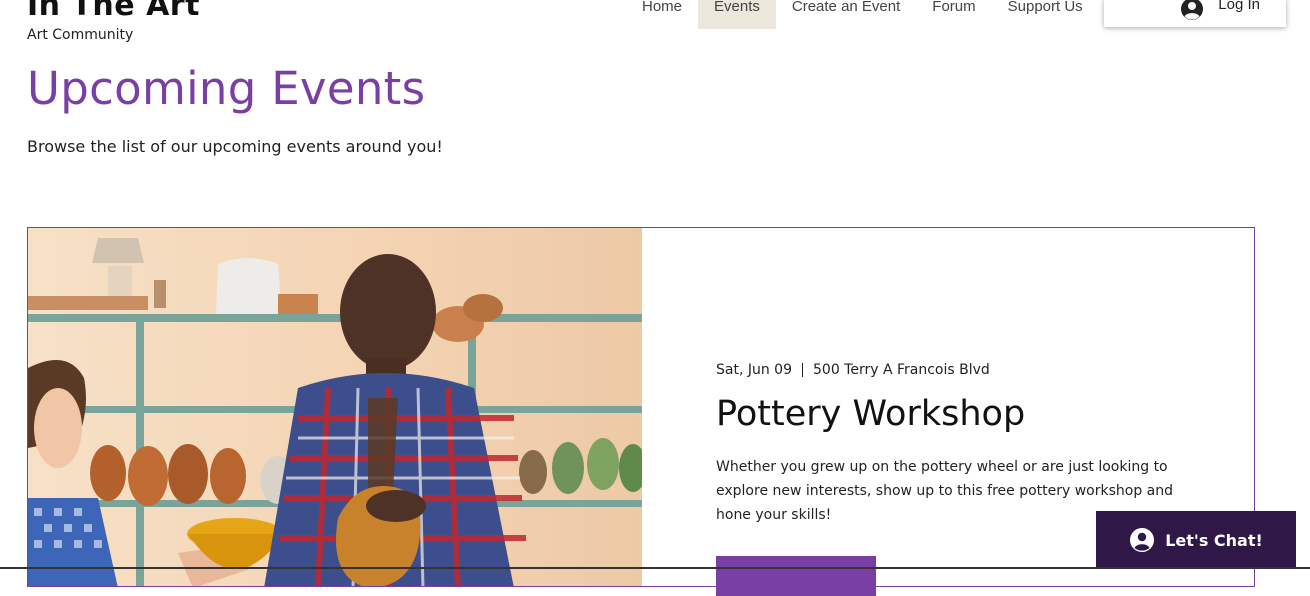 The width and height of the screenshot is (1310, 596). I want to click on nav-events: Events, so click(737, 14).